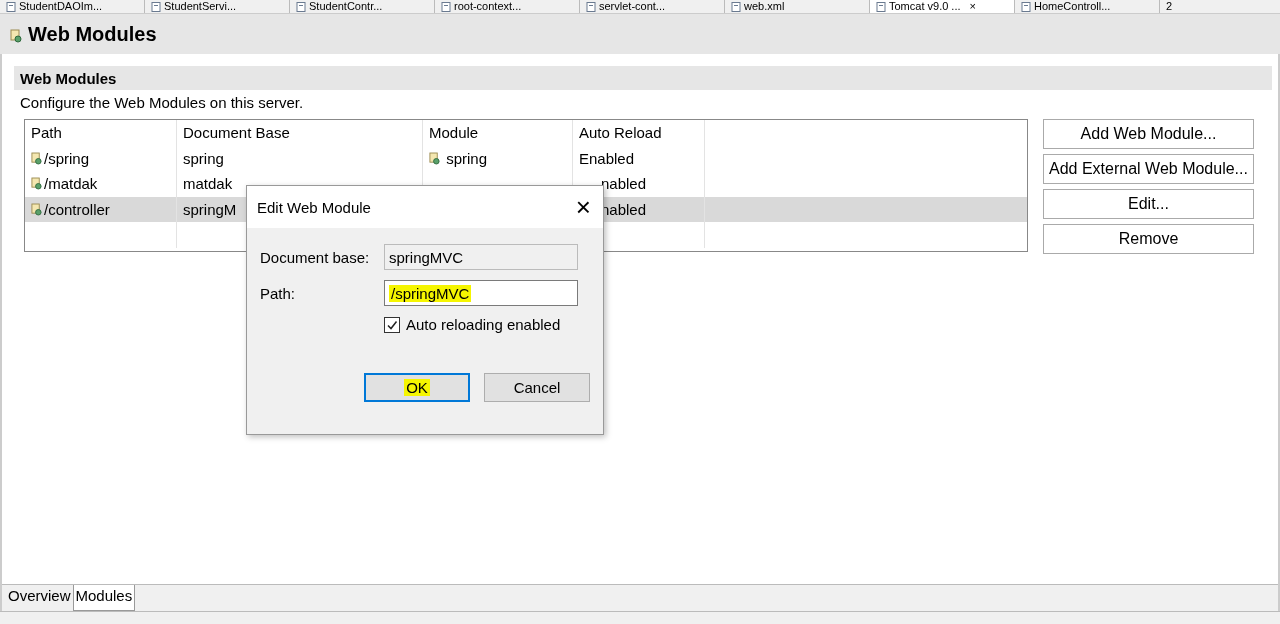  What do you see at coordinates (624, 184) in the screenshot?
I see `table-cell: nabled` at bounding box center [624, 184].